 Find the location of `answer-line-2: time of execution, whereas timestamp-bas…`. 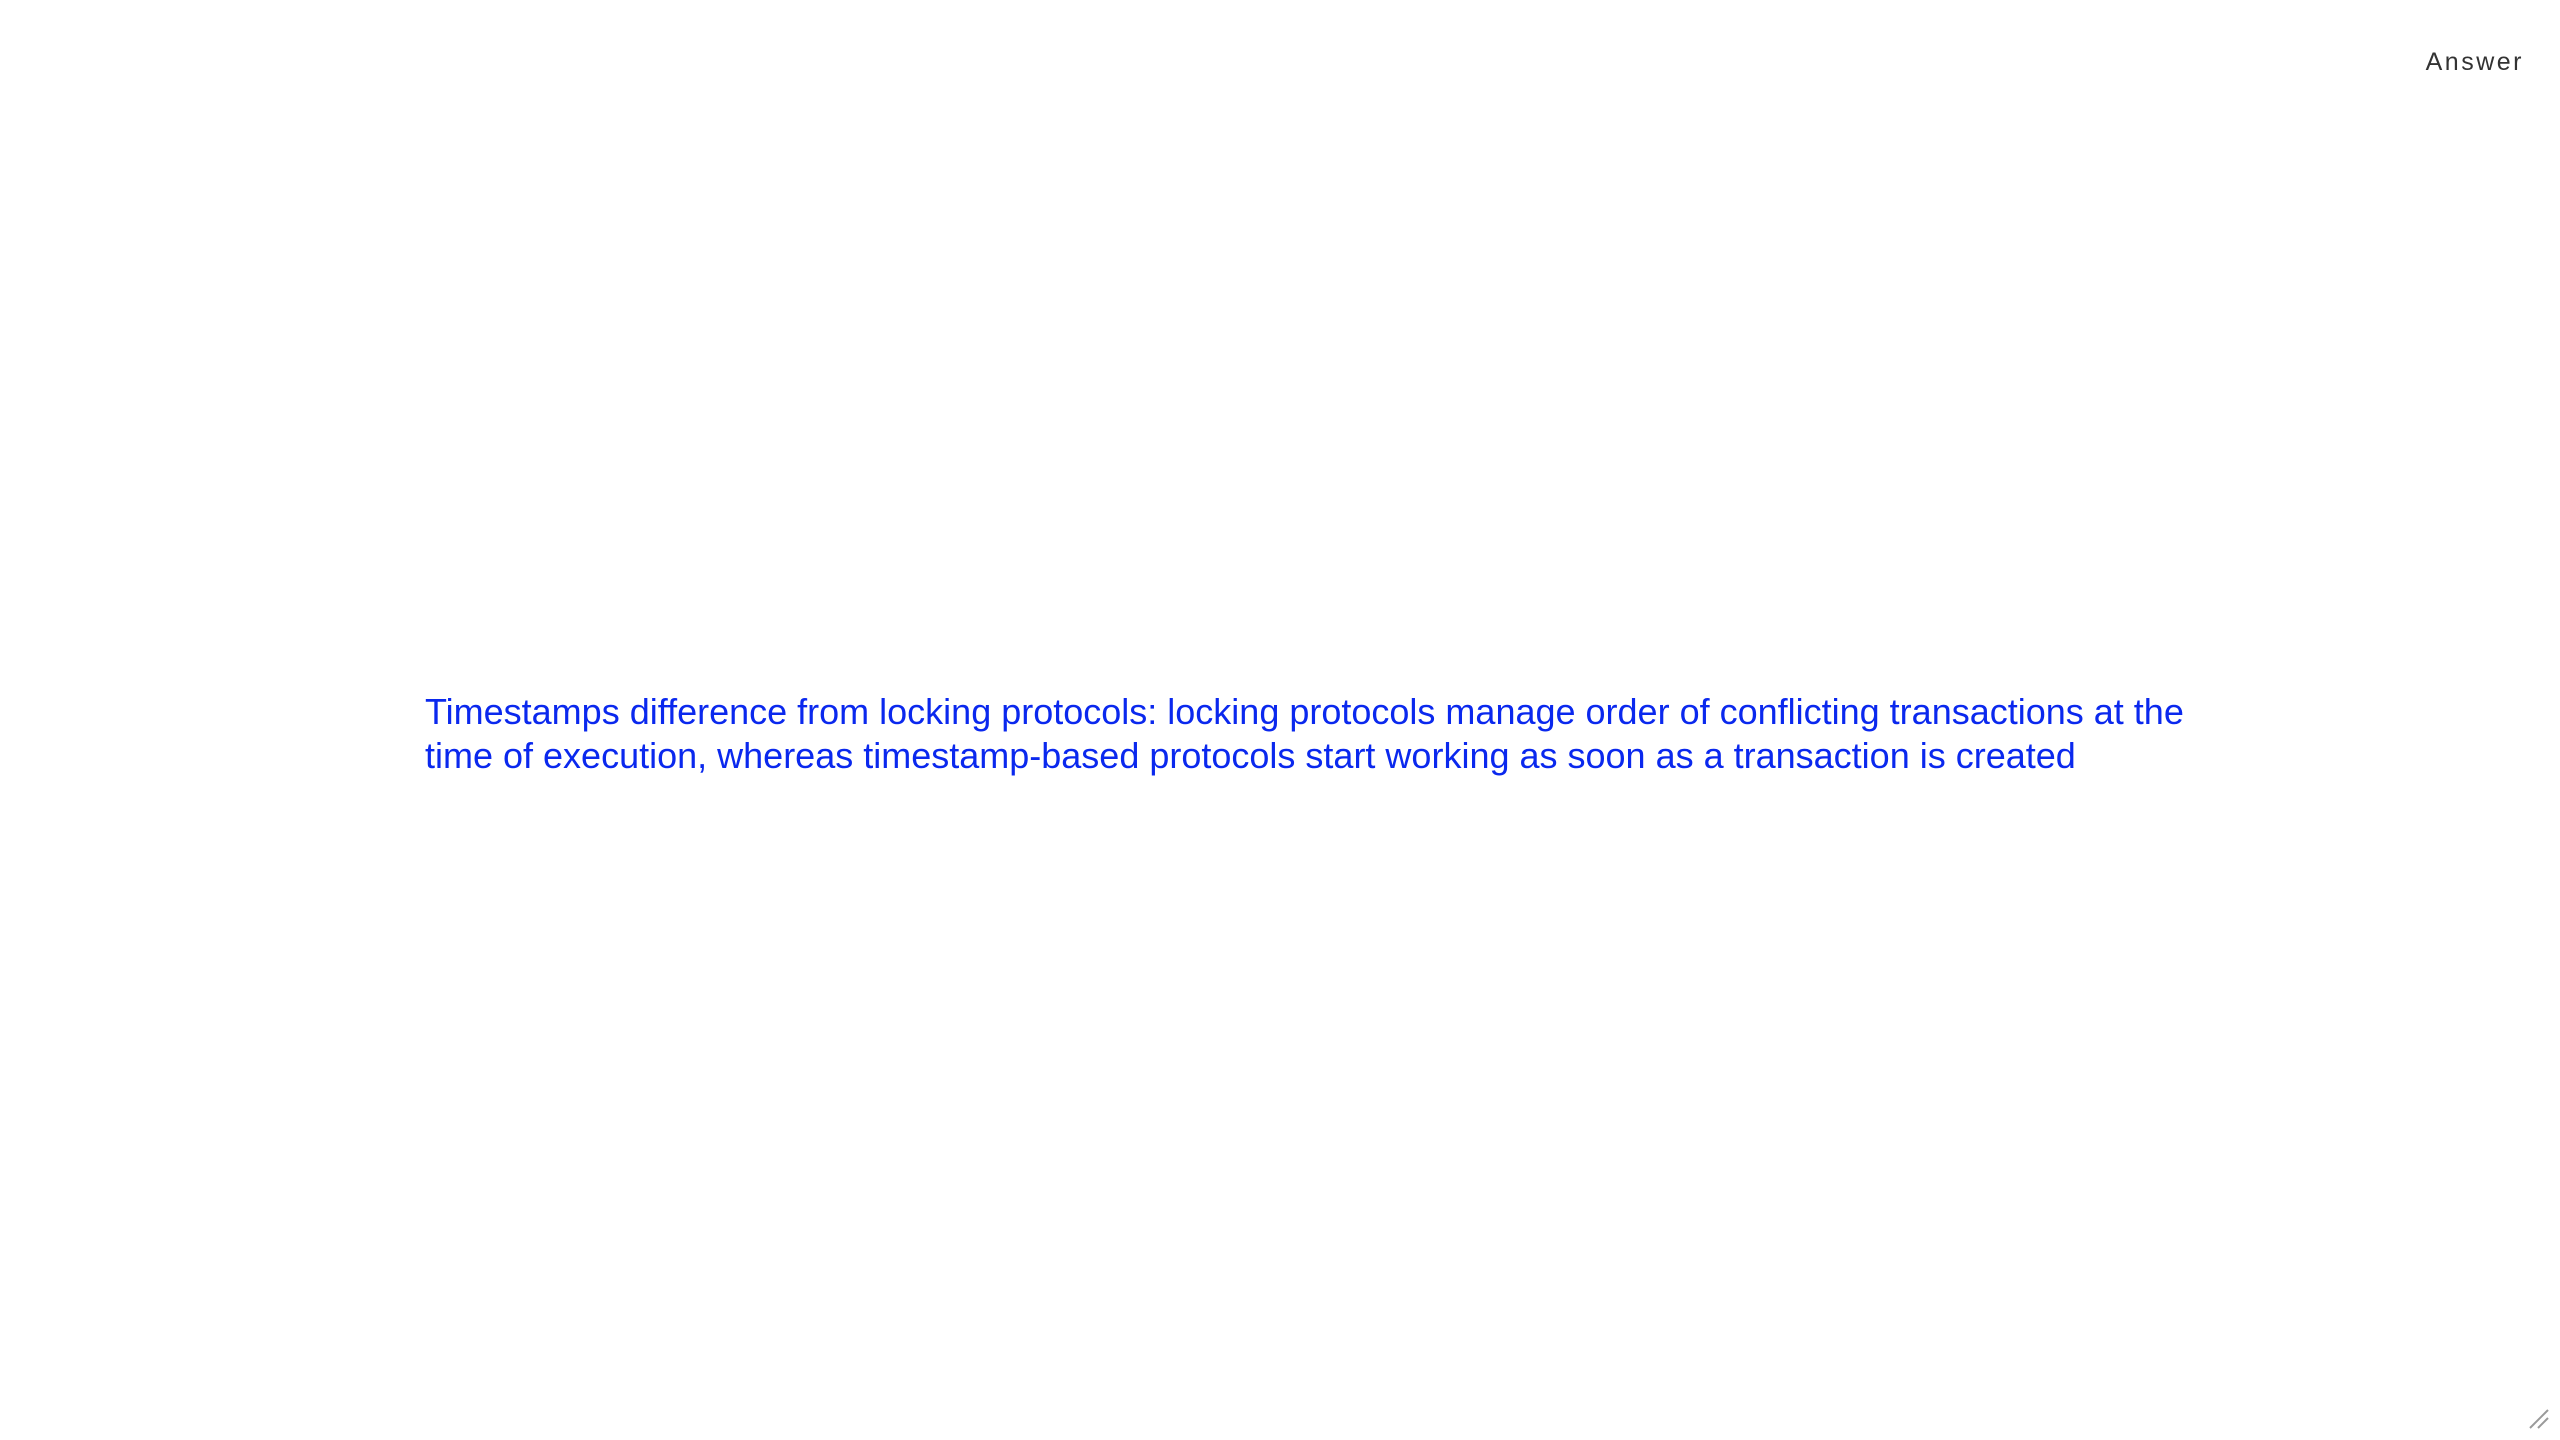

answer-line-2: time of execution, whereas timestamp-bas… is located at coordinates (1250, 755).